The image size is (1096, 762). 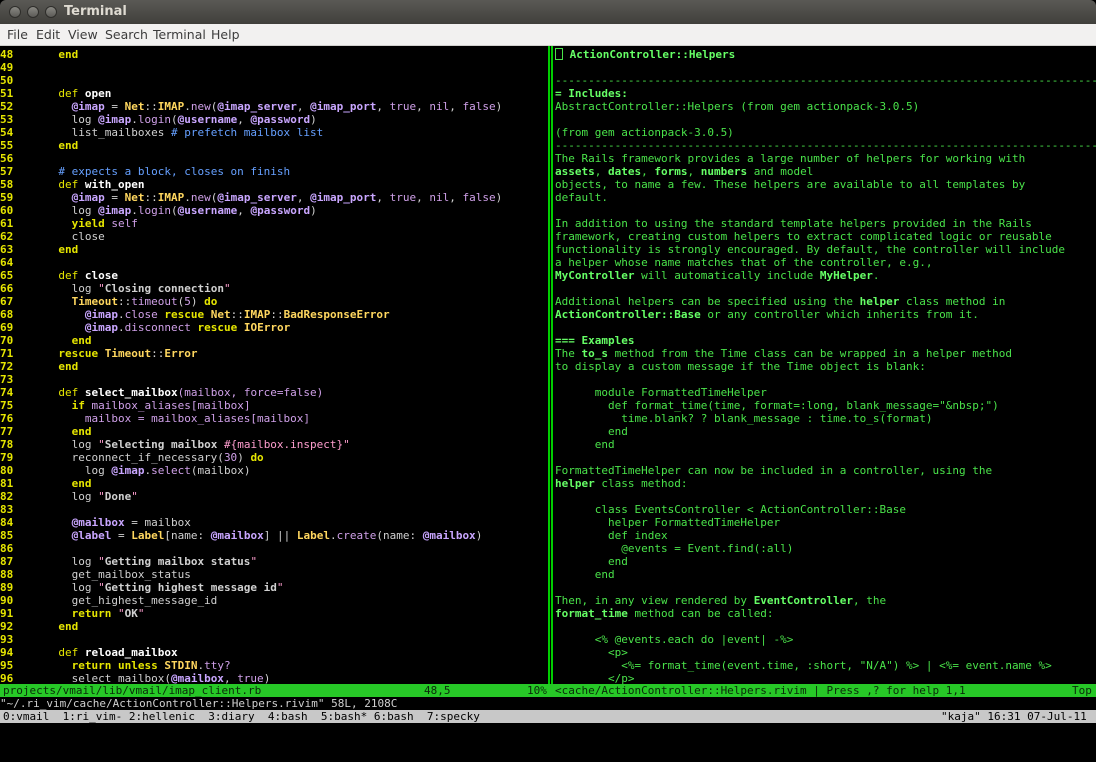 What do you see at coordinates (10, 67) in the screenshot?
I see `line-number: 49` at bounding box center [10, 67].